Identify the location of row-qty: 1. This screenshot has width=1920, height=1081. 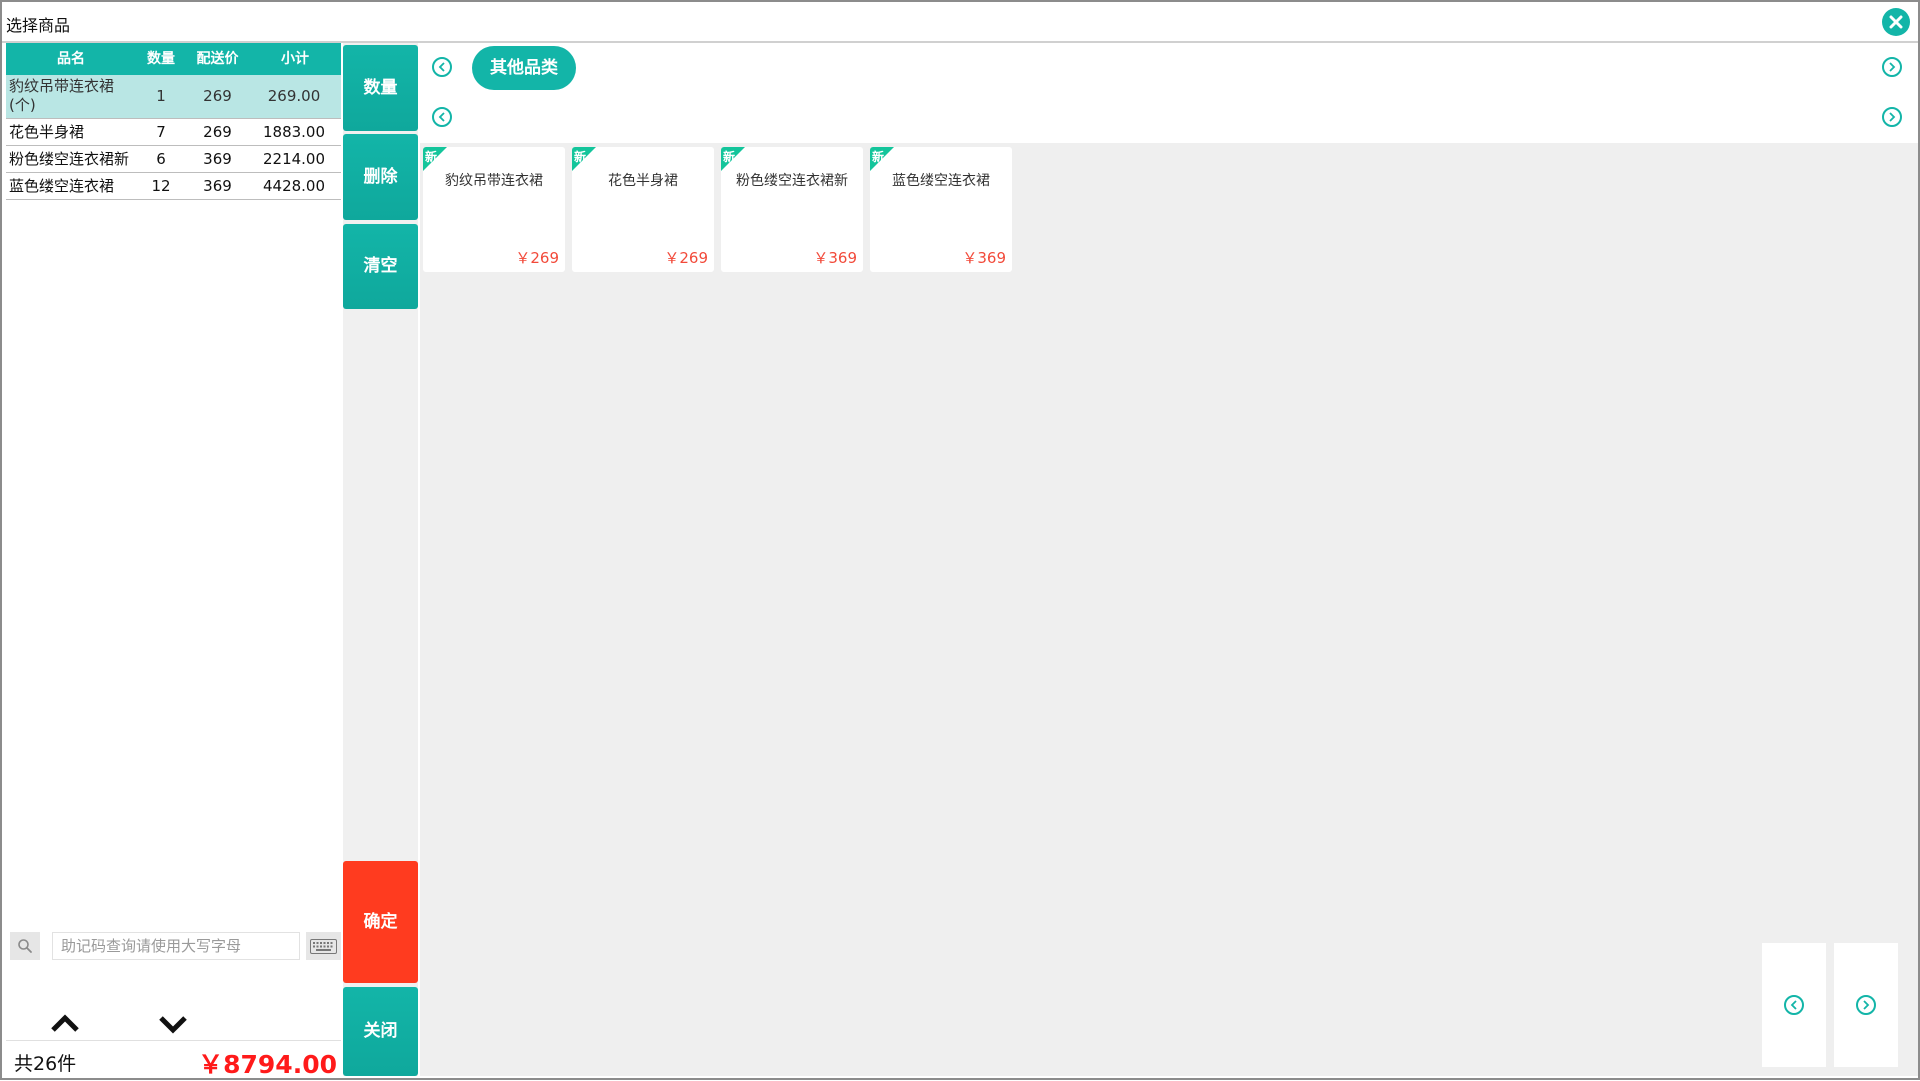
(161, 96).